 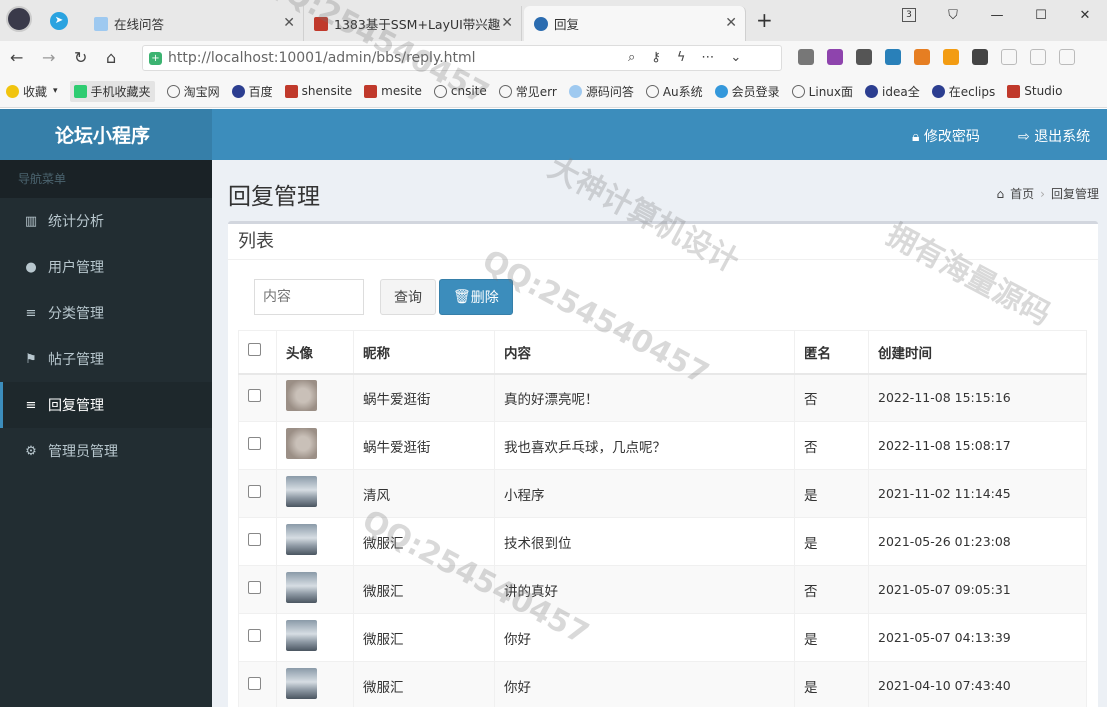 I want to click on sidebar-item-admins: ⚙ 管理员管理, so click(x=106, y=451).